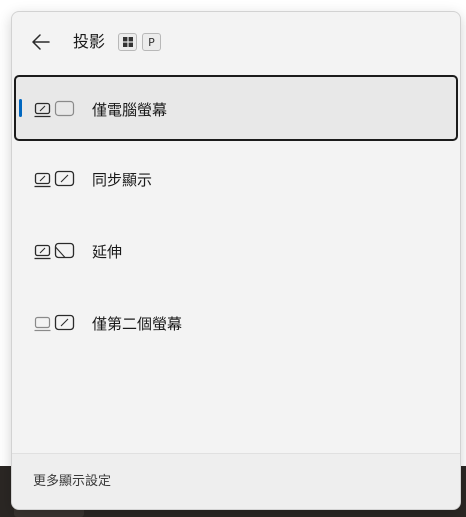 The height and width of the screenshot is (517, 466). Describe the element at coordinates (107, 252) in the screenshot. I see `option-label: 延伸` at that location.